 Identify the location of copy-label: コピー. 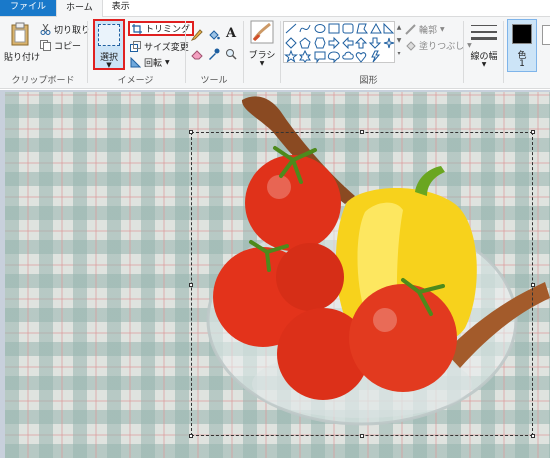
(68, 46).